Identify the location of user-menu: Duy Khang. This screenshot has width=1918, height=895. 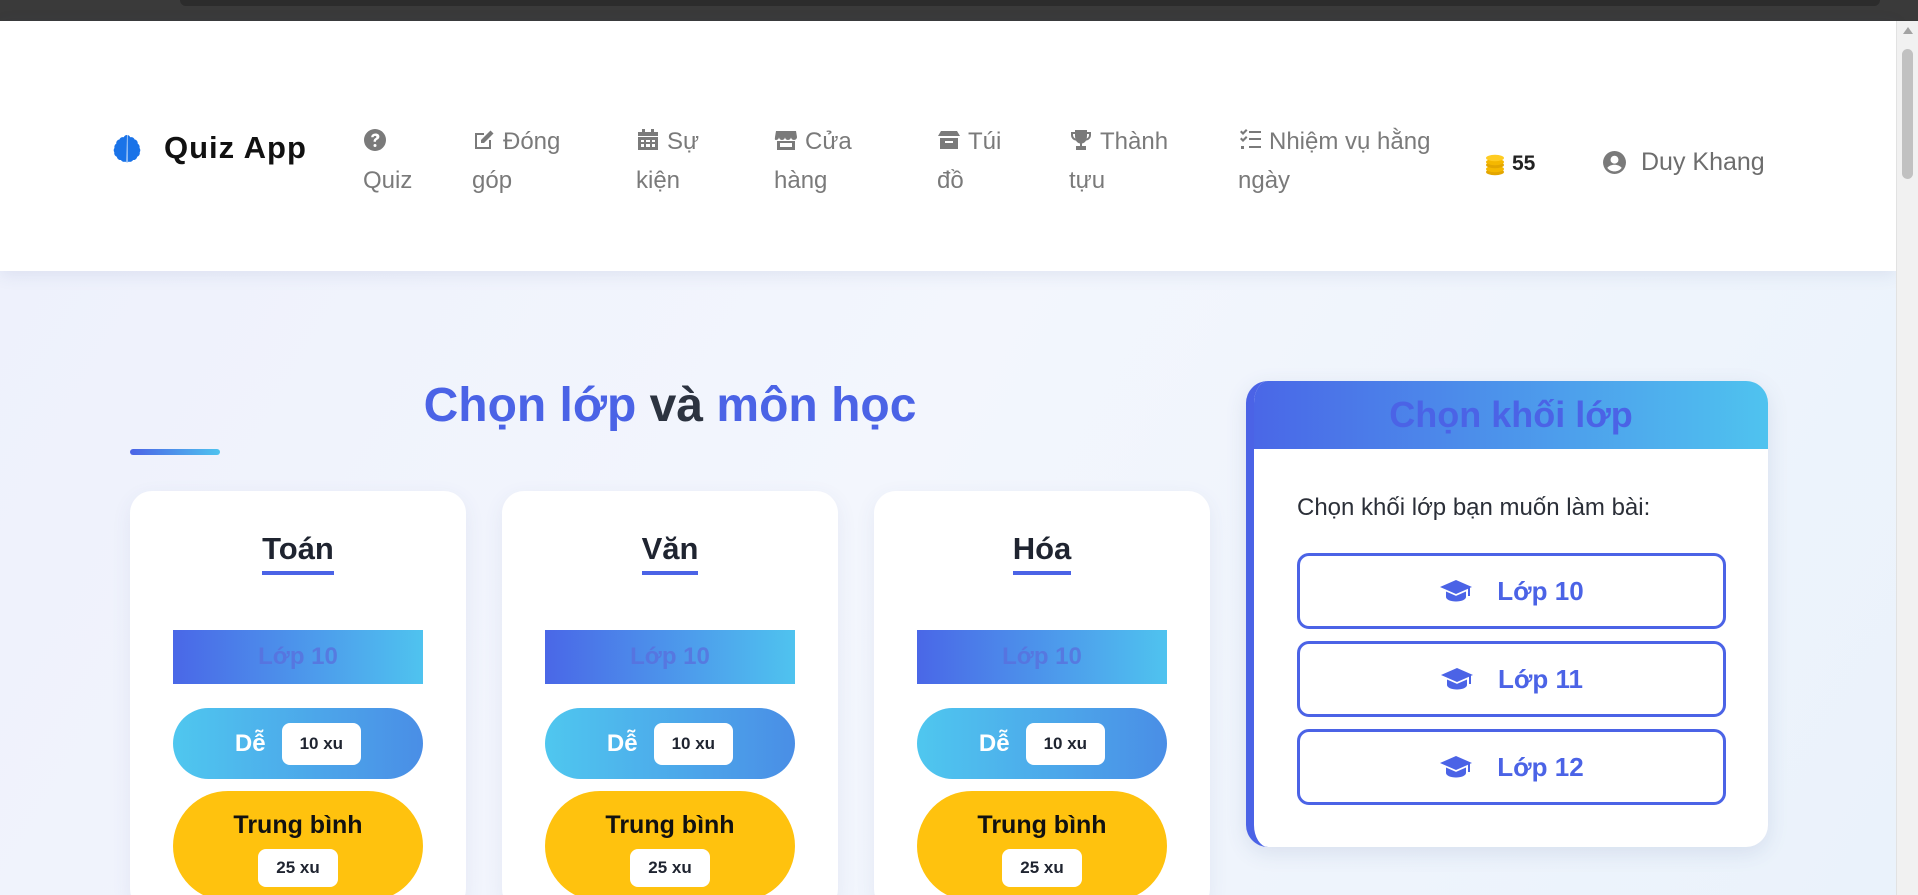
(1683, 162).